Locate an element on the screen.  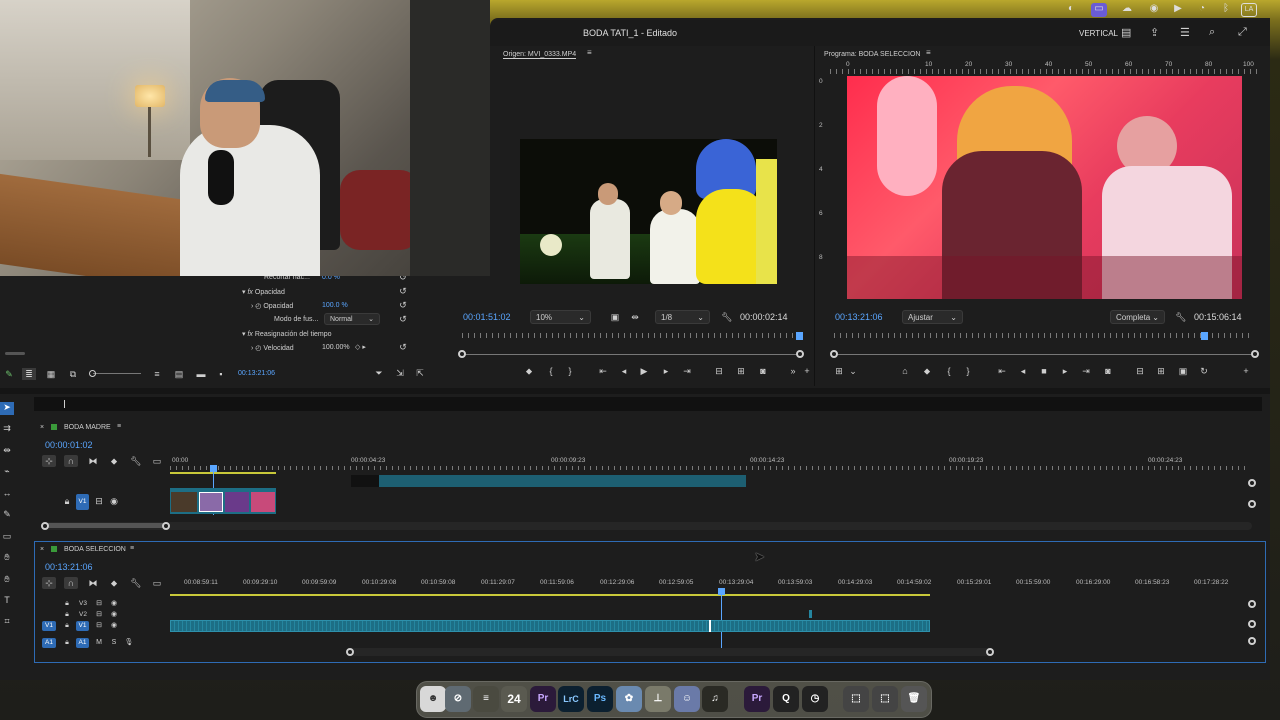
type-tool-icon: T is located at coordinates (7, 601).